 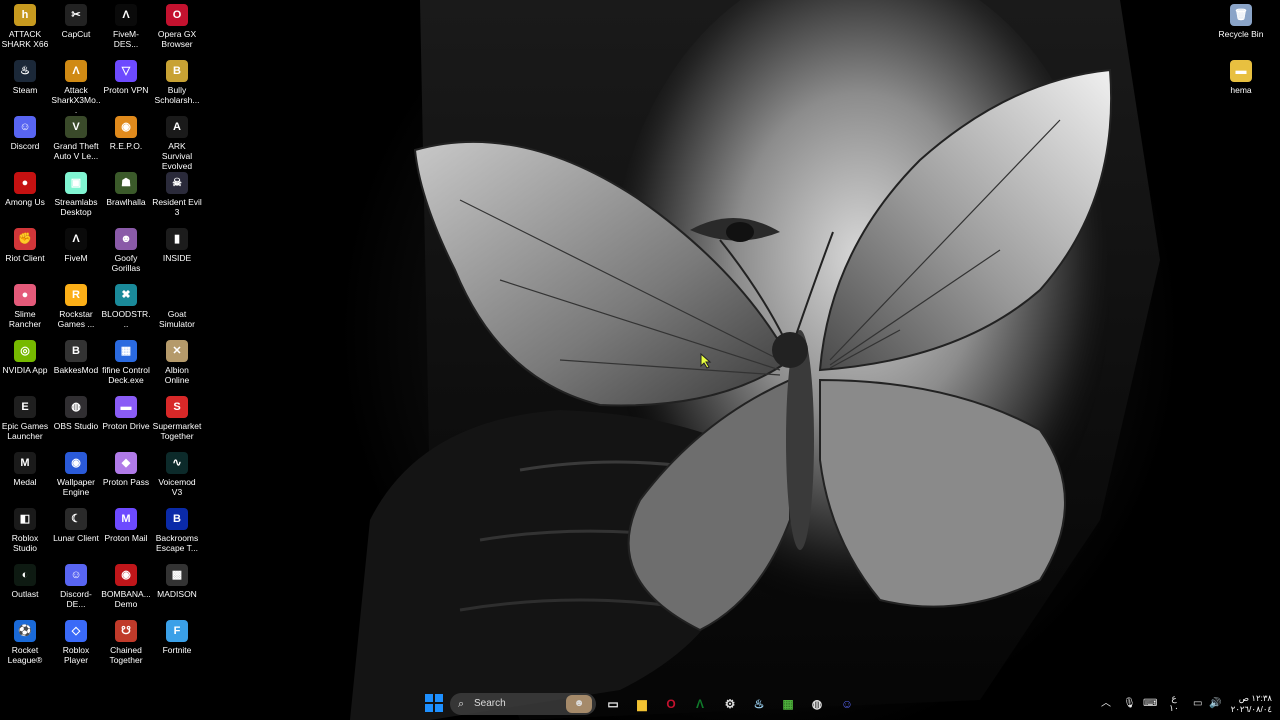 I want to click on network-icon: ▭, so click(x=1197, y=704).